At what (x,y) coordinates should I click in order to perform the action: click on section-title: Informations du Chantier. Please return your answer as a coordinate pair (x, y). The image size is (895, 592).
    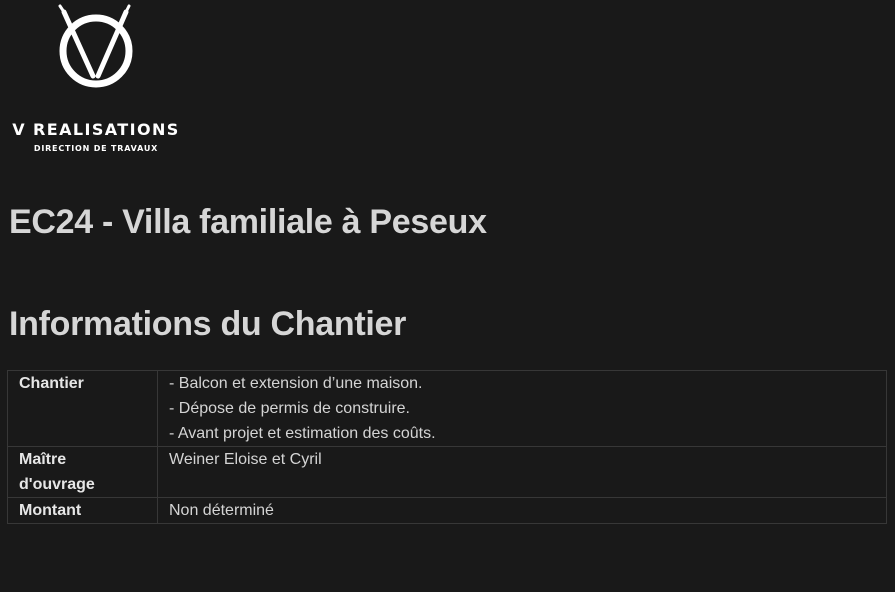
    Looking at the image, I should click on (208, 324).